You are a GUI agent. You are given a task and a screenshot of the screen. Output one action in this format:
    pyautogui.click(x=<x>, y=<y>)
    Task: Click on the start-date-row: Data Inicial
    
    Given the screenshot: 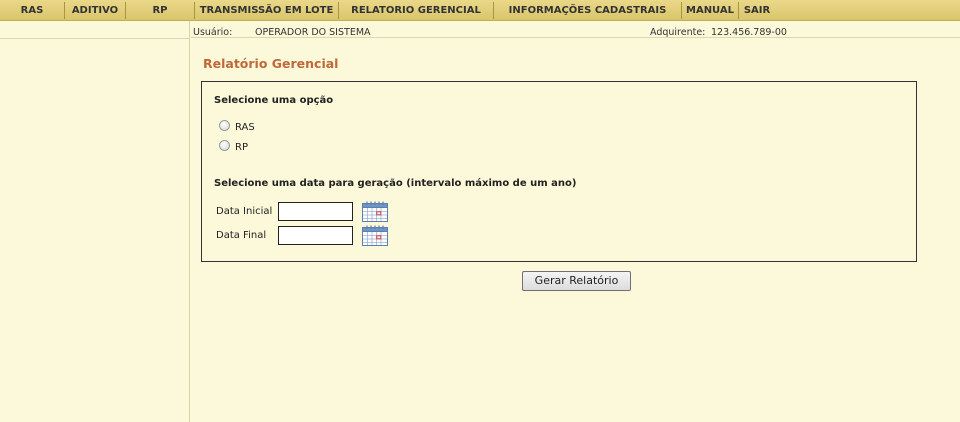 What is the action you would take?
    pyautogui.click(x=302, y=211)
    